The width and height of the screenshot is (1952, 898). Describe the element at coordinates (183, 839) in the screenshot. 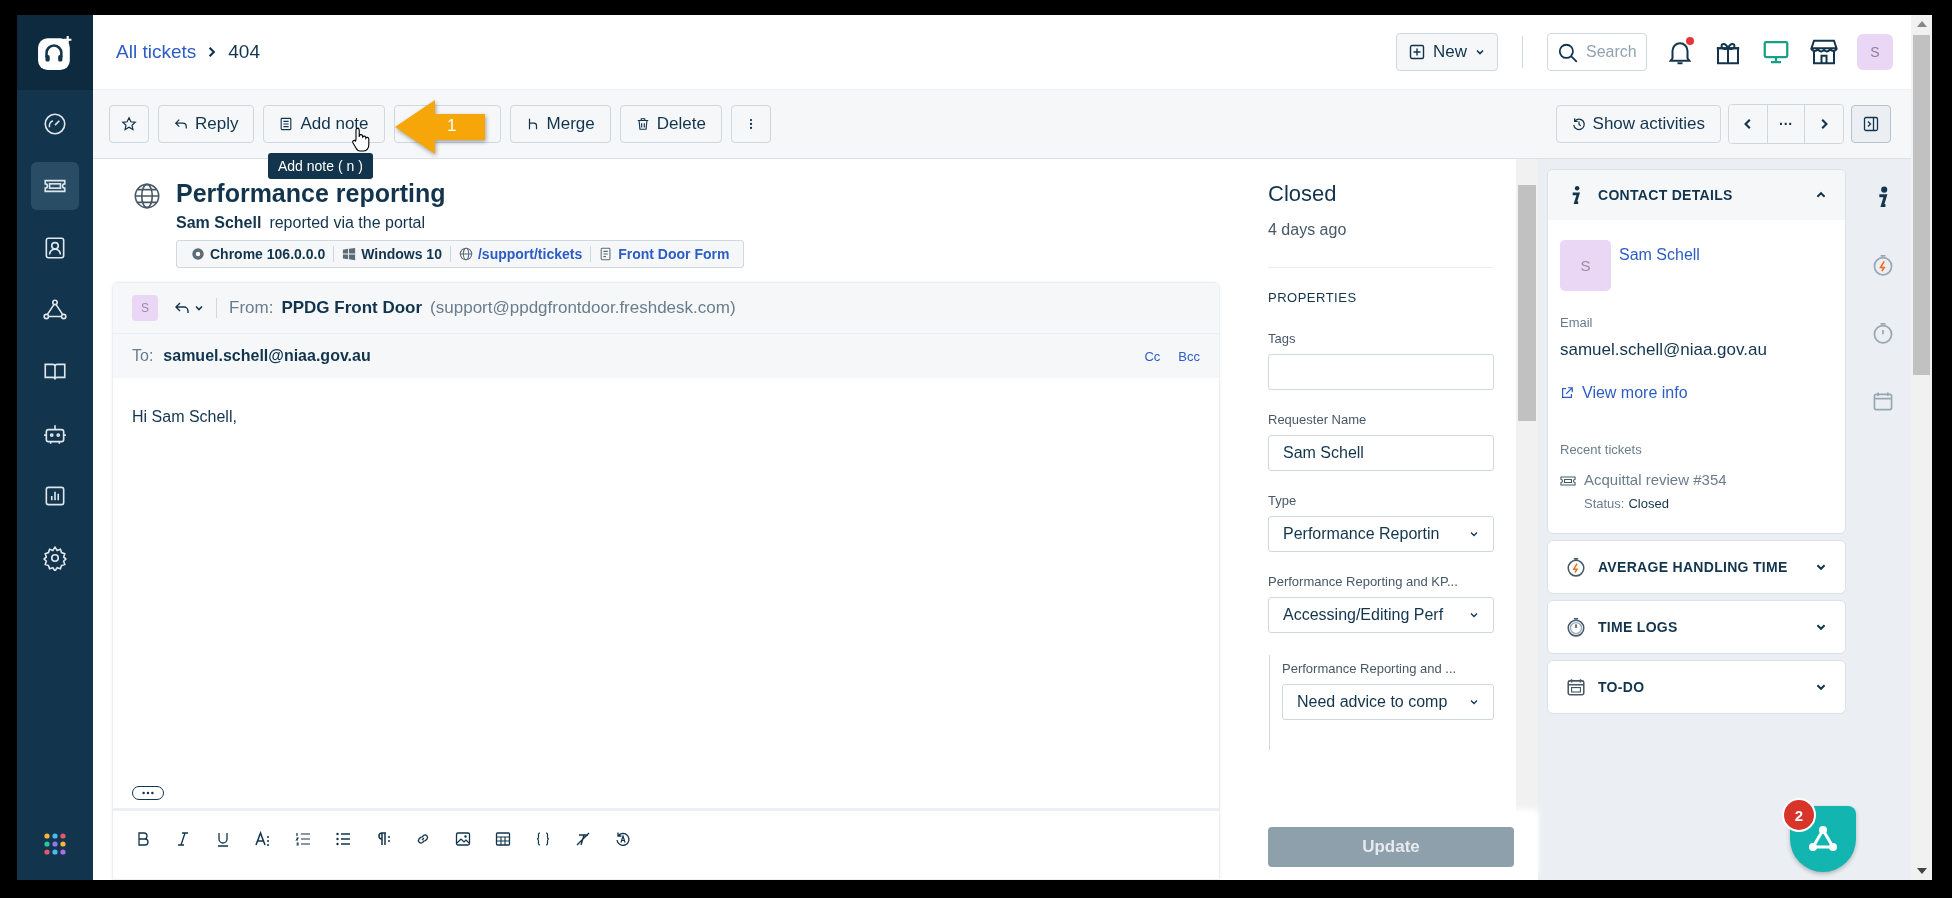

I see `italic-icon` at that location.